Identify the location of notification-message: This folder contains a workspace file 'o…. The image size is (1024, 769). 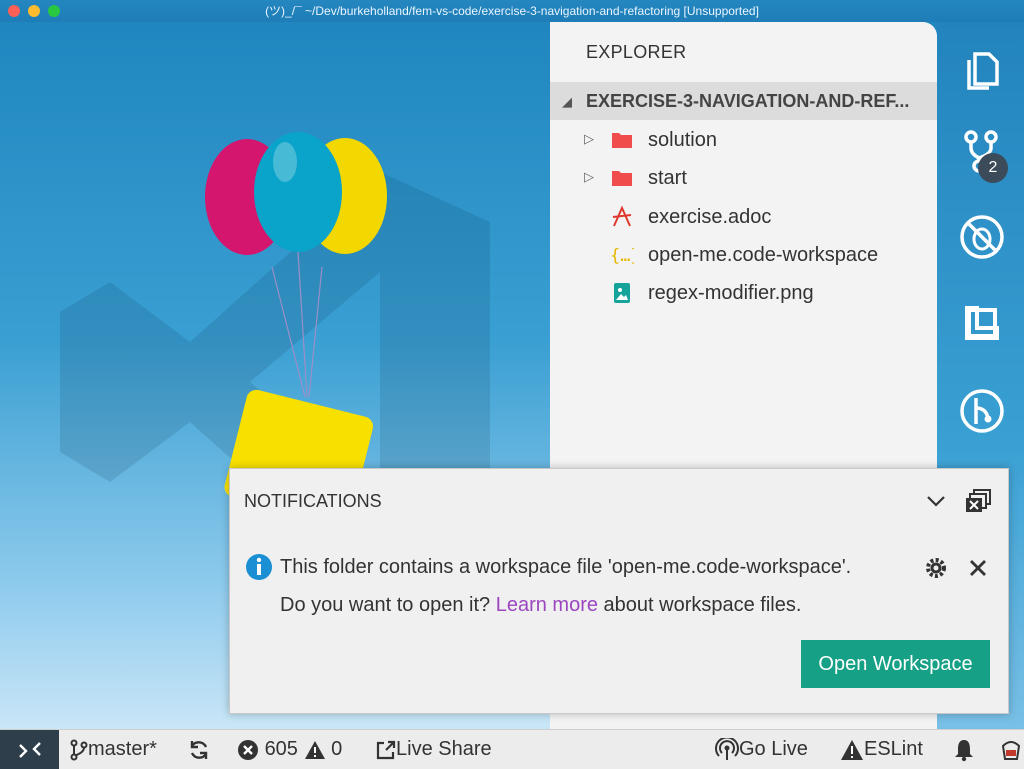
(566, 567).